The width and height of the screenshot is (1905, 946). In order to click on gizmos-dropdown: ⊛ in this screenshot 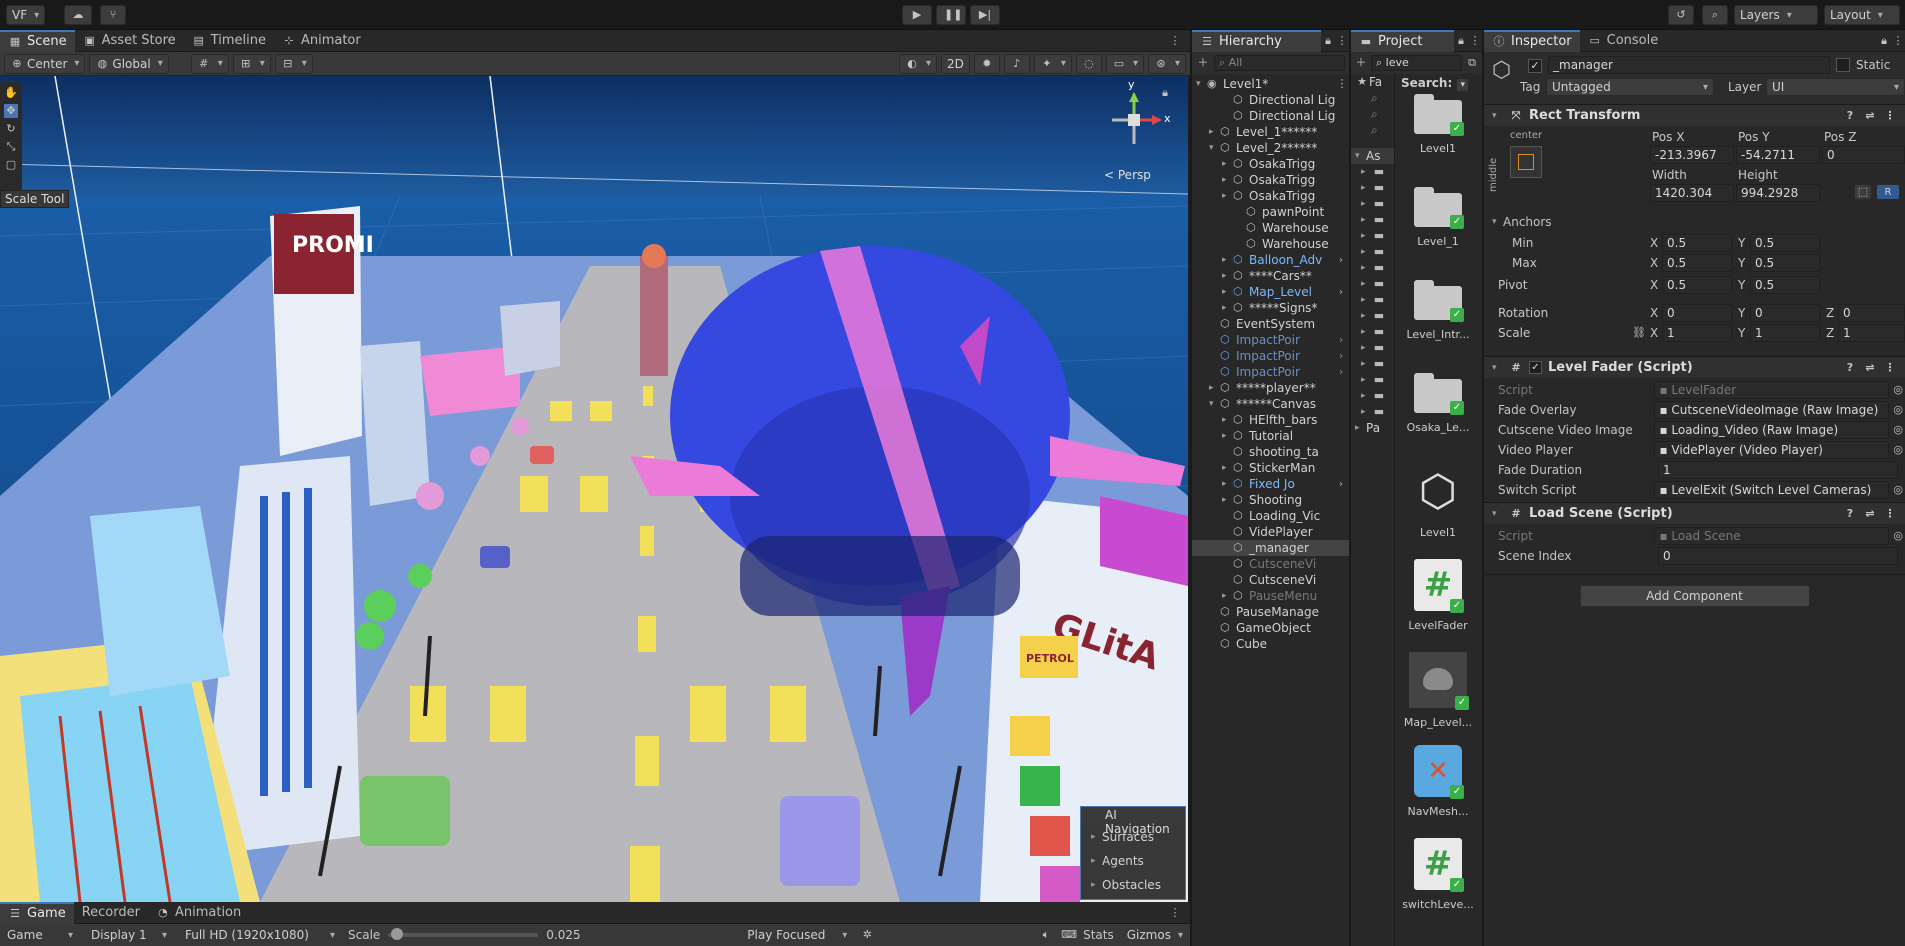, I will do `click(1166, 63)`.